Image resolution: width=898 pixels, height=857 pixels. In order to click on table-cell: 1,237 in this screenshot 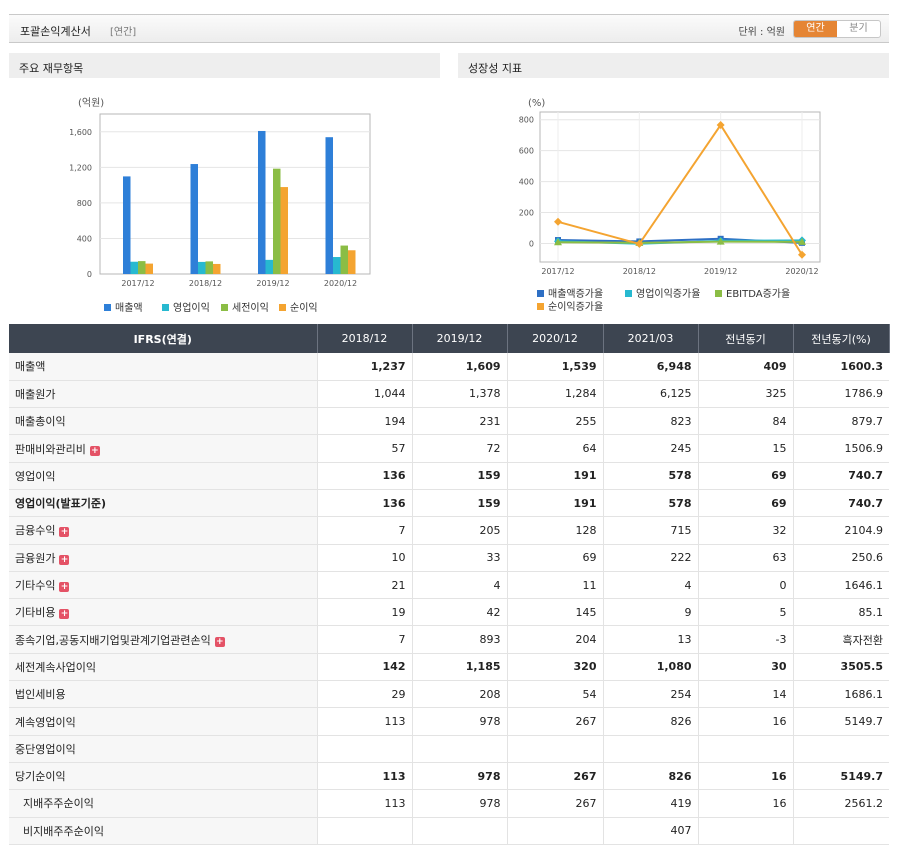, I will do `click(365, 367)`.